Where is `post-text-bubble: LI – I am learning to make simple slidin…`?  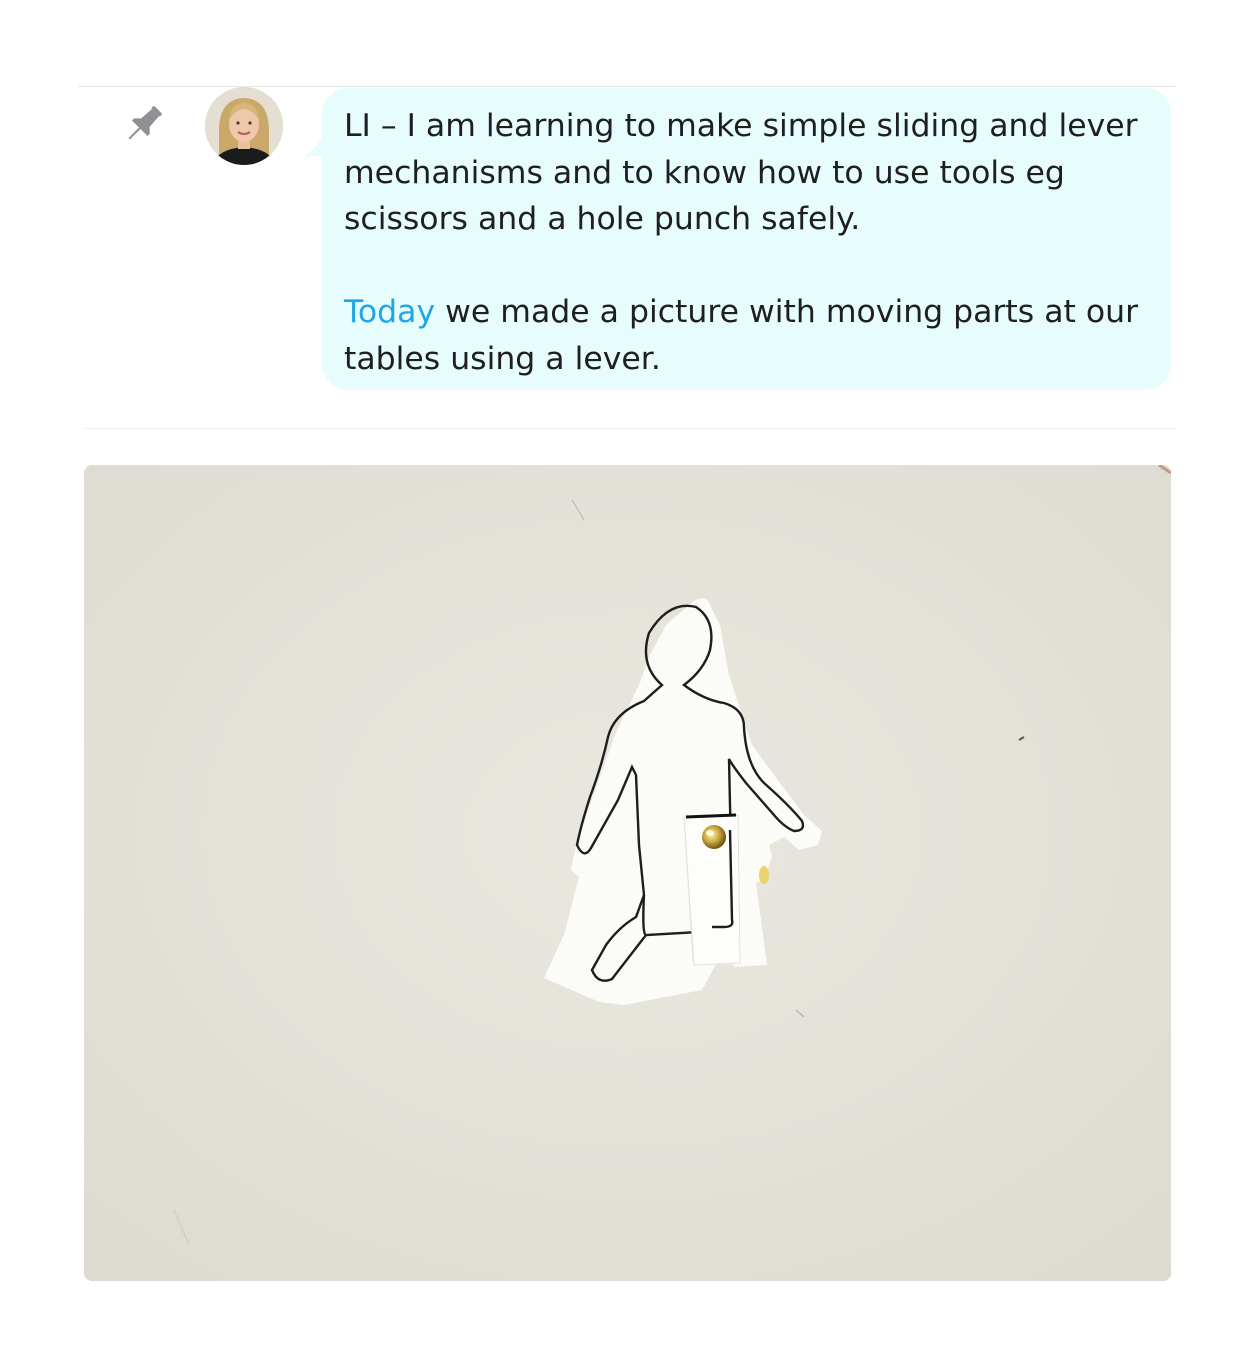
post-text-bubble: LI – I am learning to make simple slidin… is located at coordinates (746, 239).